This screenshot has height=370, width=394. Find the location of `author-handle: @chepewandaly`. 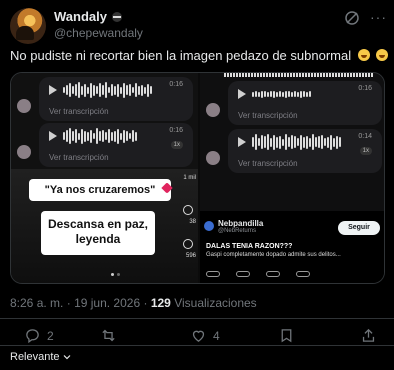

author-handle: @chepewandaly is located at coordinates (98, 33).